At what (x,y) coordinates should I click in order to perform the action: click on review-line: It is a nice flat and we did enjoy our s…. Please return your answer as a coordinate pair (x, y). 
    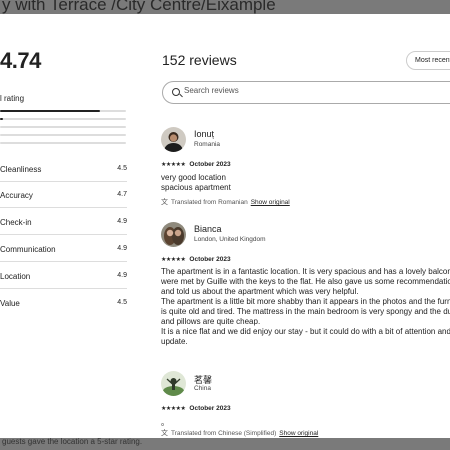
    Looking at the image, I should click on (305, 331).